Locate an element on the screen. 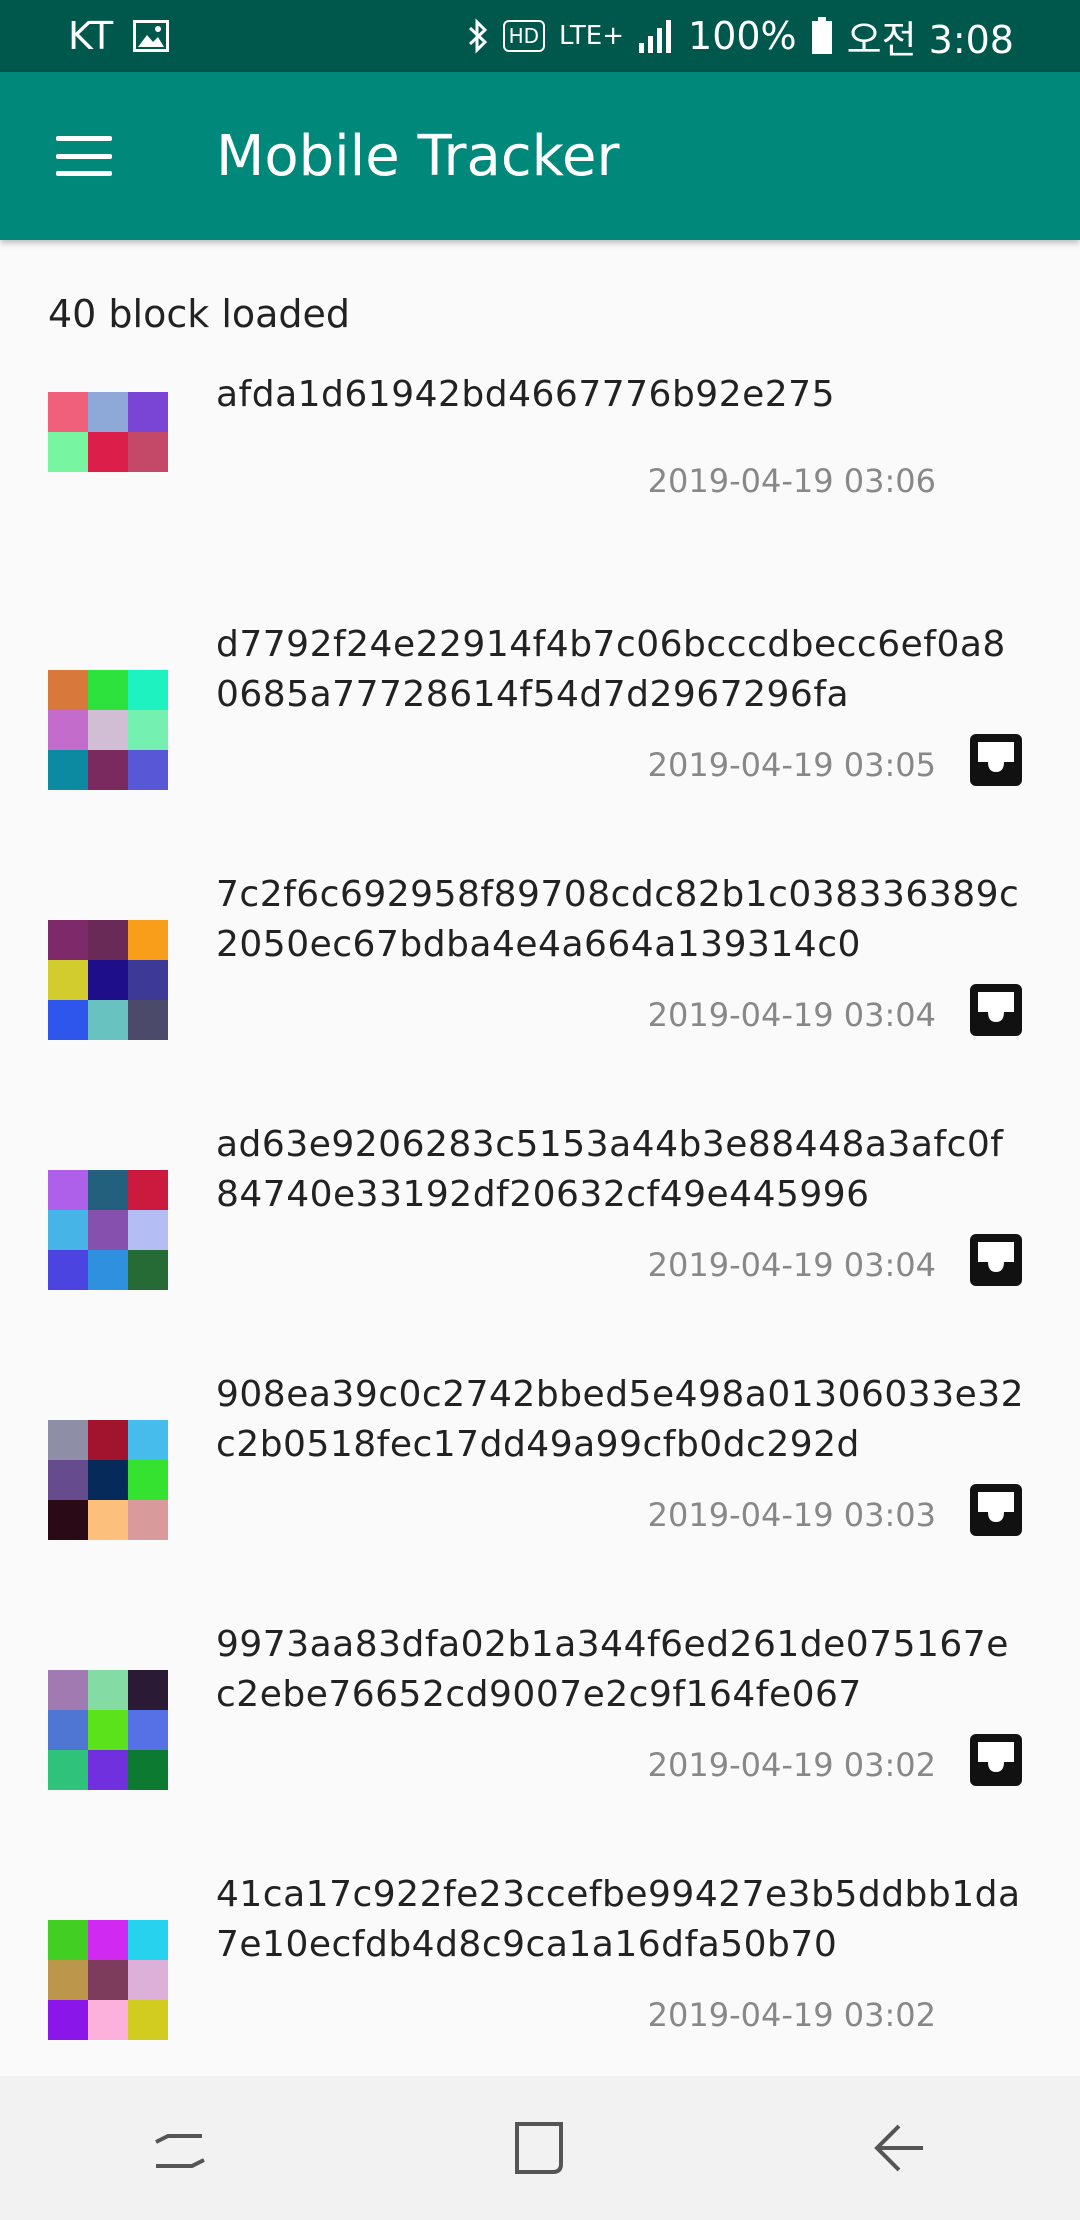 The height and width of the screenshot is (2220, 1080). battery-percent: 100% is located at coordinates (742, 36).